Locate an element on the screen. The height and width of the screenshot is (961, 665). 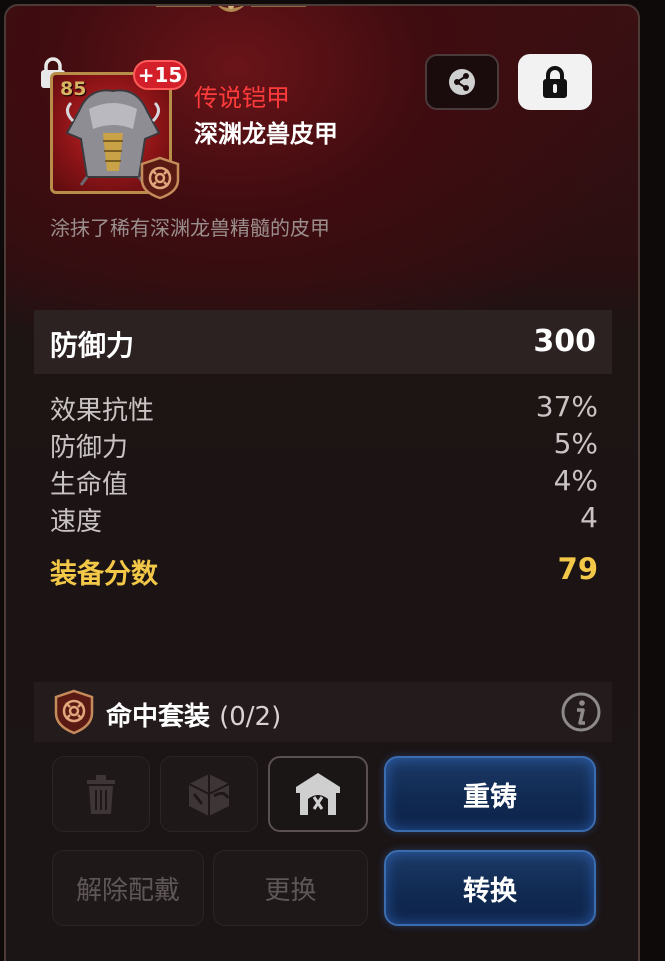
item-description: 涂抹了稀有深渊龙兽精髓的皮甲 is located at coordinates (190, 228).